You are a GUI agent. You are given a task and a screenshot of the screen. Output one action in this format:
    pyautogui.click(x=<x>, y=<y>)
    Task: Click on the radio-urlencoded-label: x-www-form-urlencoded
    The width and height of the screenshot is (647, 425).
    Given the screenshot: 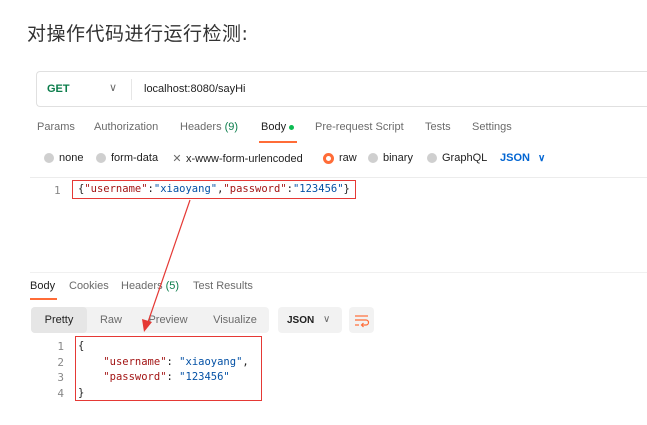 What is the action you would take?
    pyautogui.click(x=244, y=158)
    